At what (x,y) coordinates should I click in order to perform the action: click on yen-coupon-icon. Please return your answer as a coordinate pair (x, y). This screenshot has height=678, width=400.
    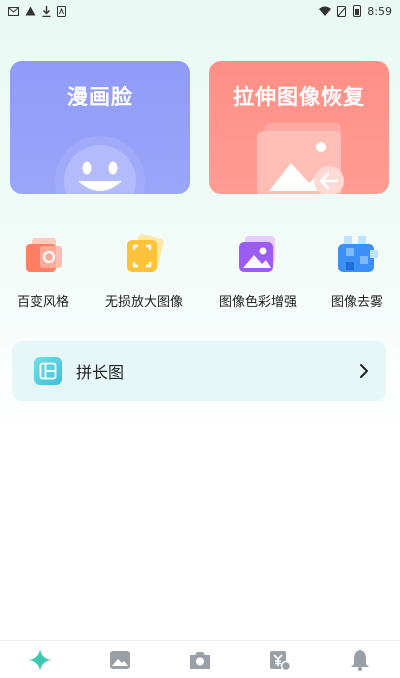
    Looking at the image, I should click on (280, 660).